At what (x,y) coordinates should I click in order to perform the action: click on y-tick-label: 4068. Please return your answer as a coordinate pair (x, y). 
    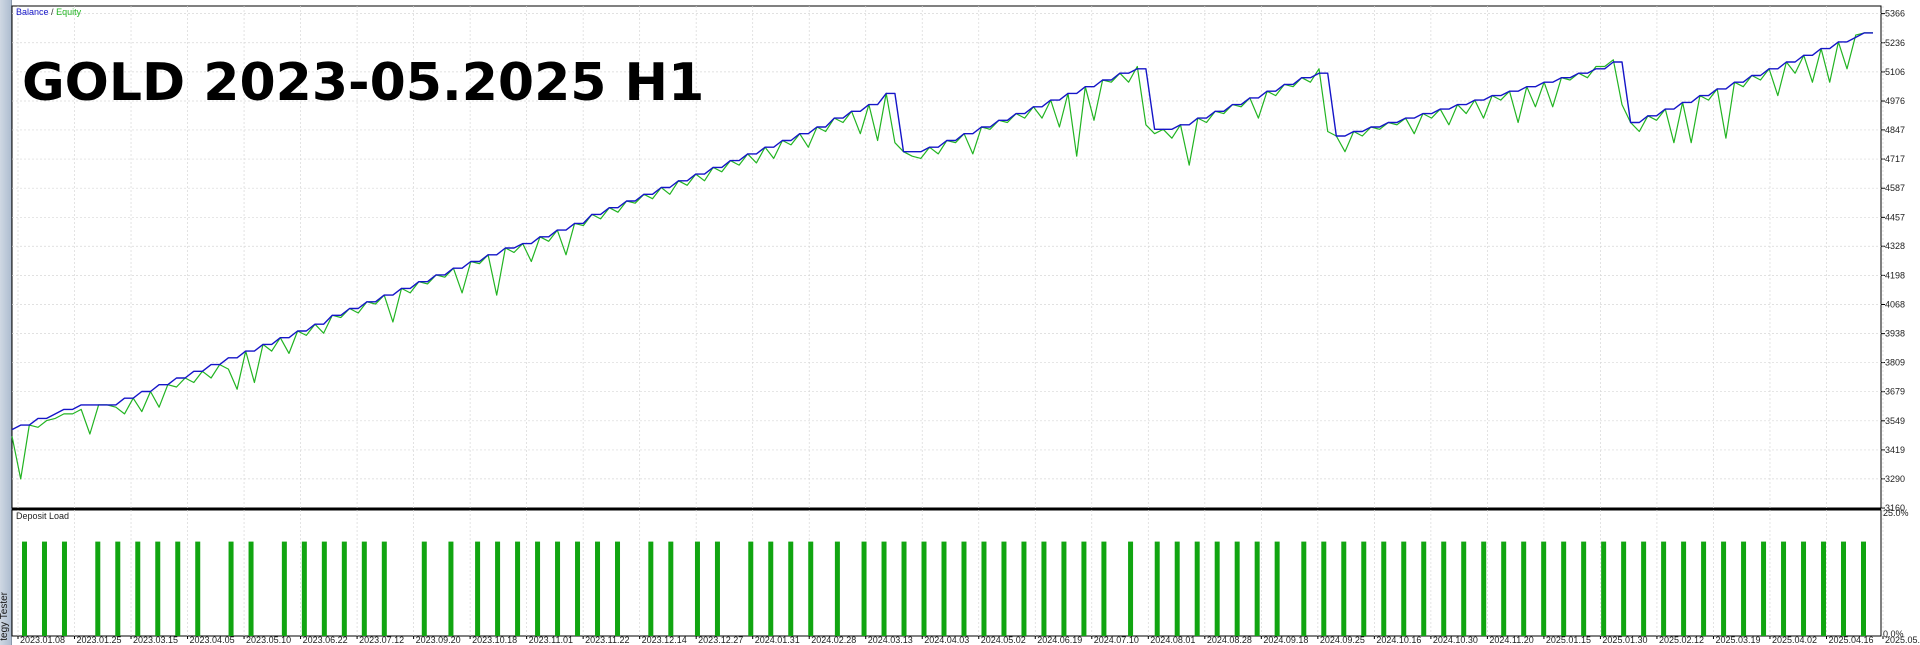
    Looking at the image, I should click on (1895, 305).